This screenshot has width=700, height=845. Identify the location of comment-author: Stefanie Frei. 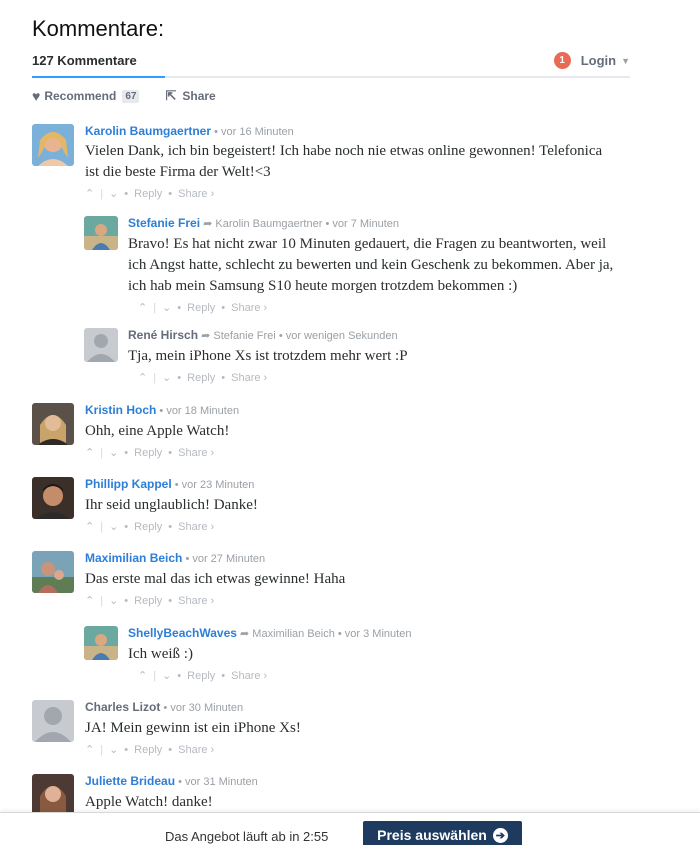
(164, 223).